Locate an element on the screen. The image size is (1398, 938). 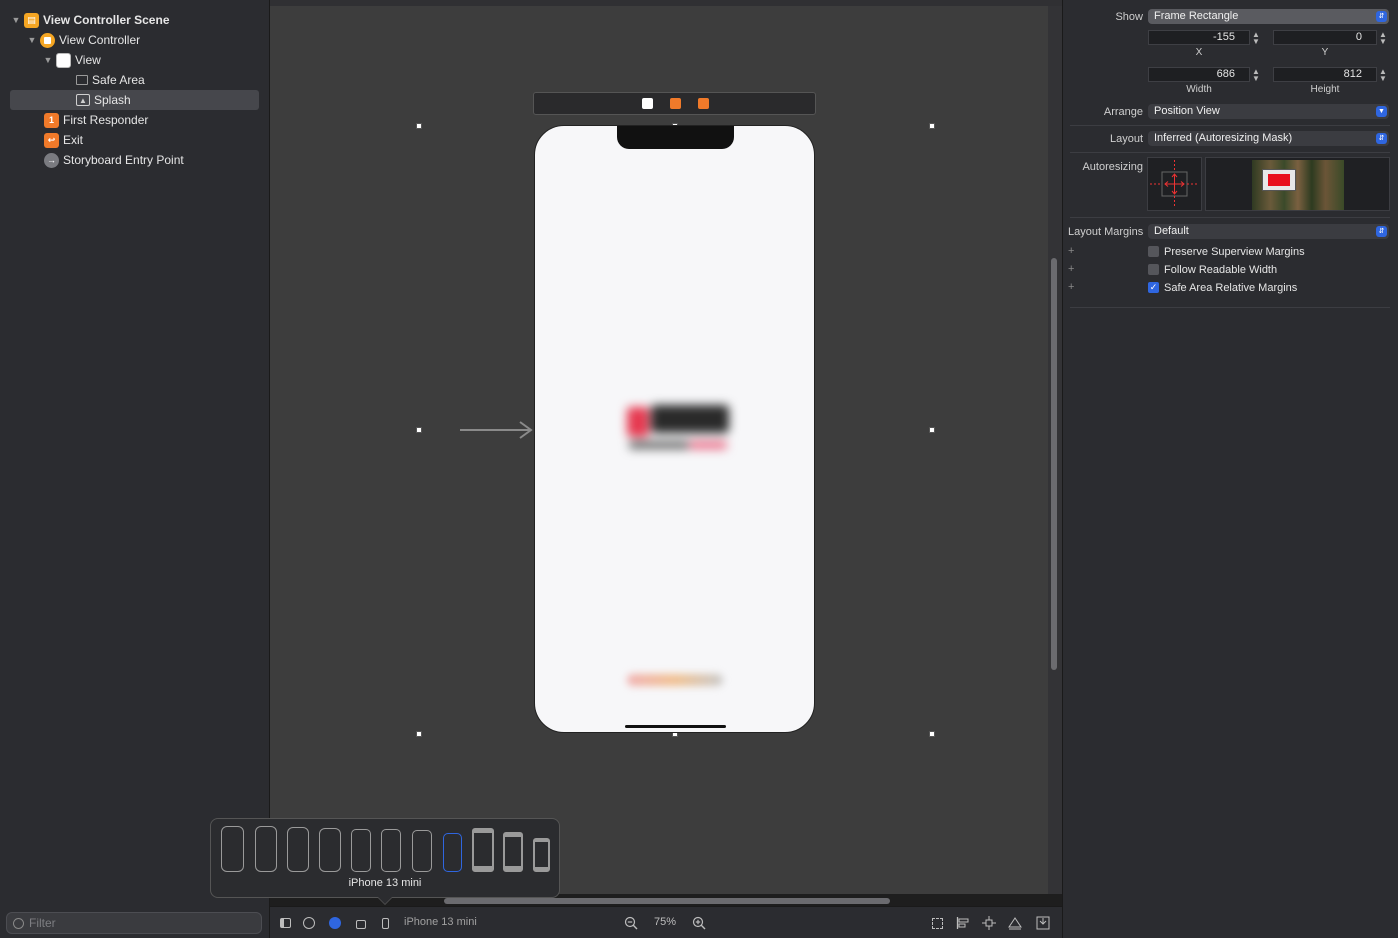
device-name-label: iPhone 13 mini is located at coordinates (440, 922).